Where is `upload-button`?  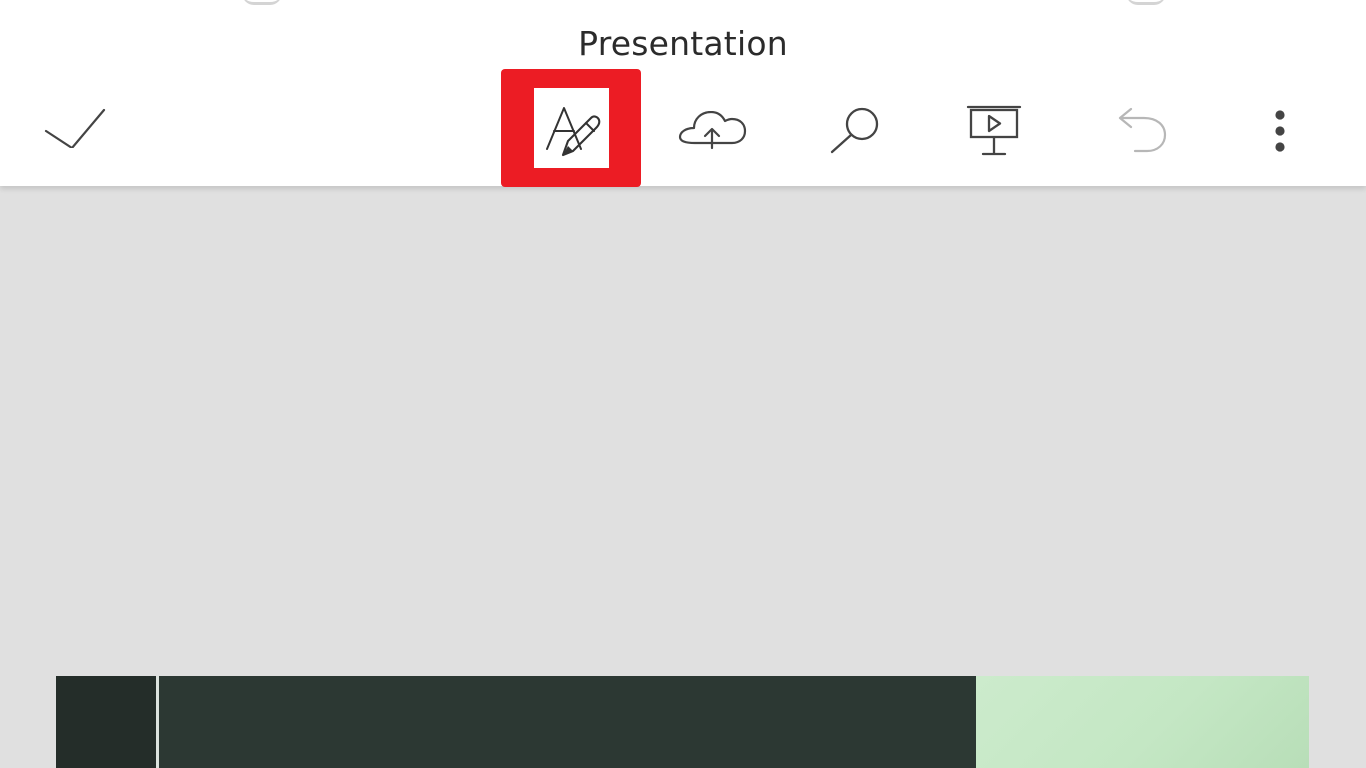 upload-button is located at coordinates (712, 131).